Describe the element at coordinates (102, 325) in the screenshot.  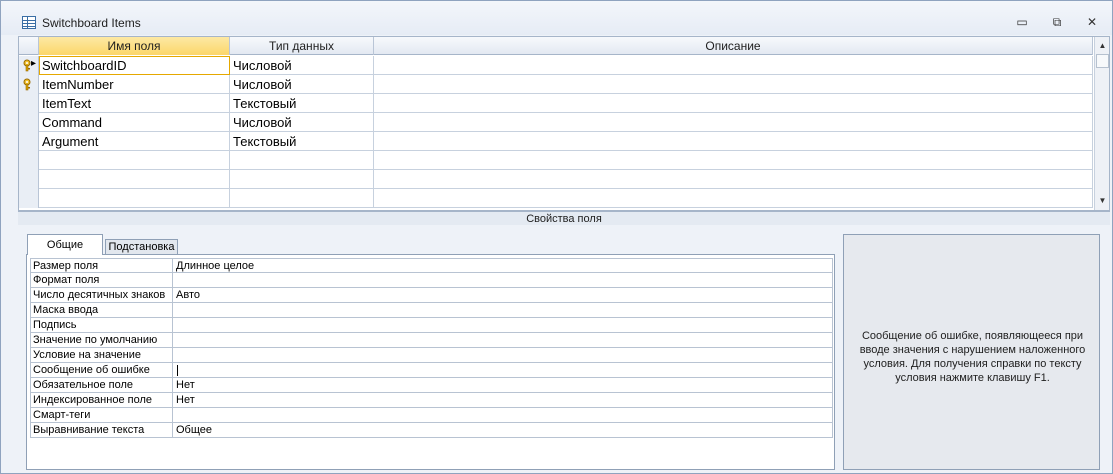
I see `property-label: Подпись` at that location.